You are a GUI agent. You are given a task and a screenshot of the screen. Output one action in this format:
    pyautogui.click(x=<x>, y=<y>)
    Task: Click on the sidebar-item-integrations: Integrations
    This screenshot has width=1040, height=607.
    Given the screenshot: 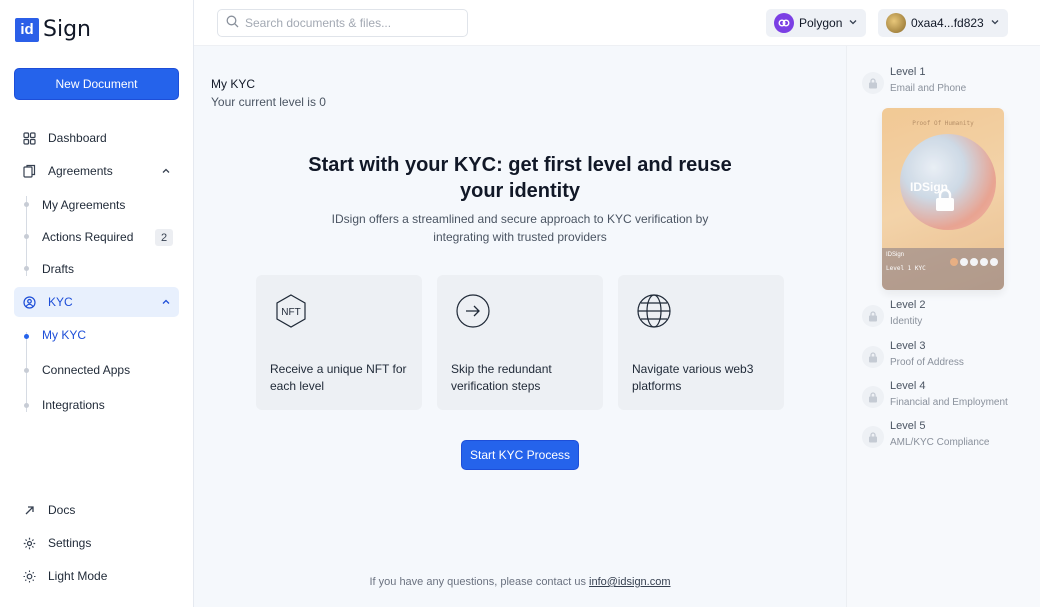 What is the action you would take?
    pyautogui.click(x=73, y=405)
    